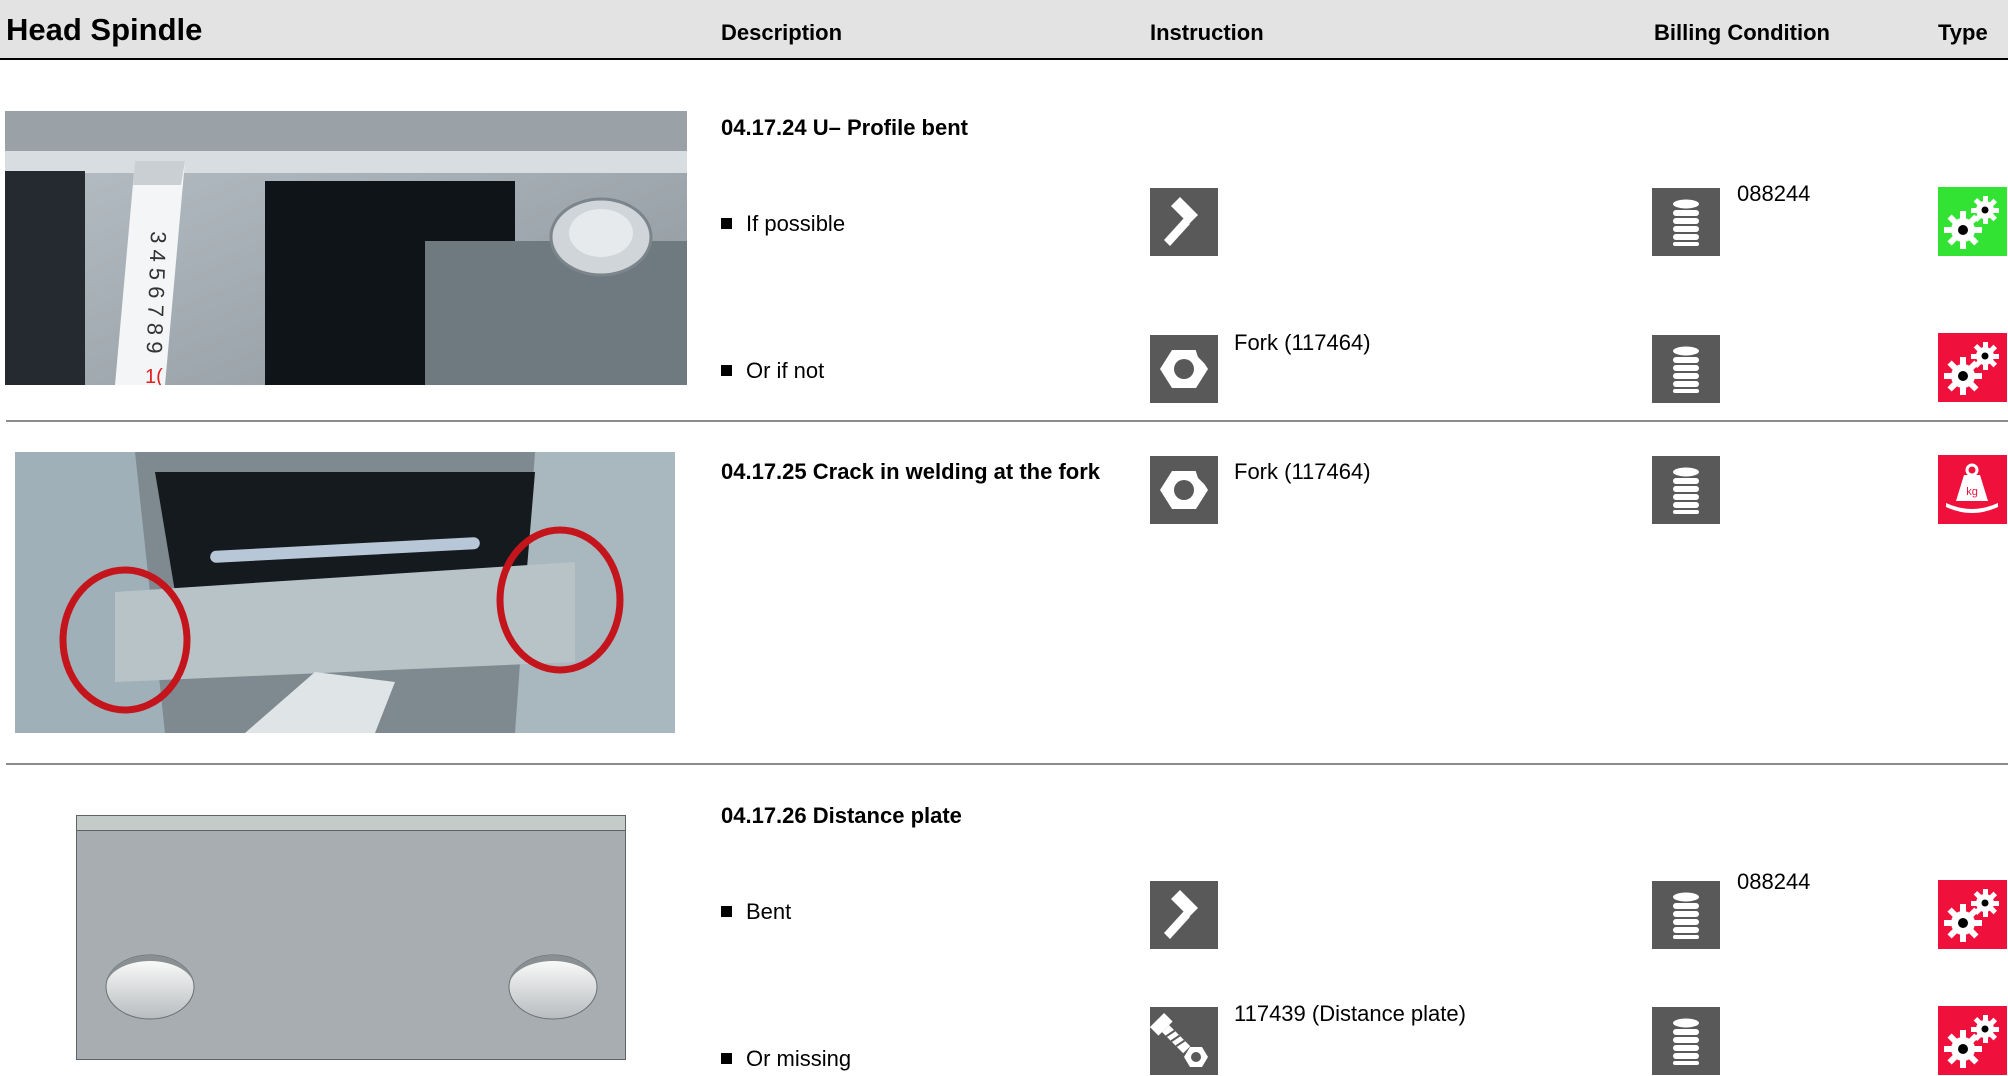 The height and width of the screenshot is (1076, 2008). What do you see at coordinates (156, 292) in the screenshot?
I see `svg-text: 3 4 5 6 7 8 9` at bounding box center [156, 292].